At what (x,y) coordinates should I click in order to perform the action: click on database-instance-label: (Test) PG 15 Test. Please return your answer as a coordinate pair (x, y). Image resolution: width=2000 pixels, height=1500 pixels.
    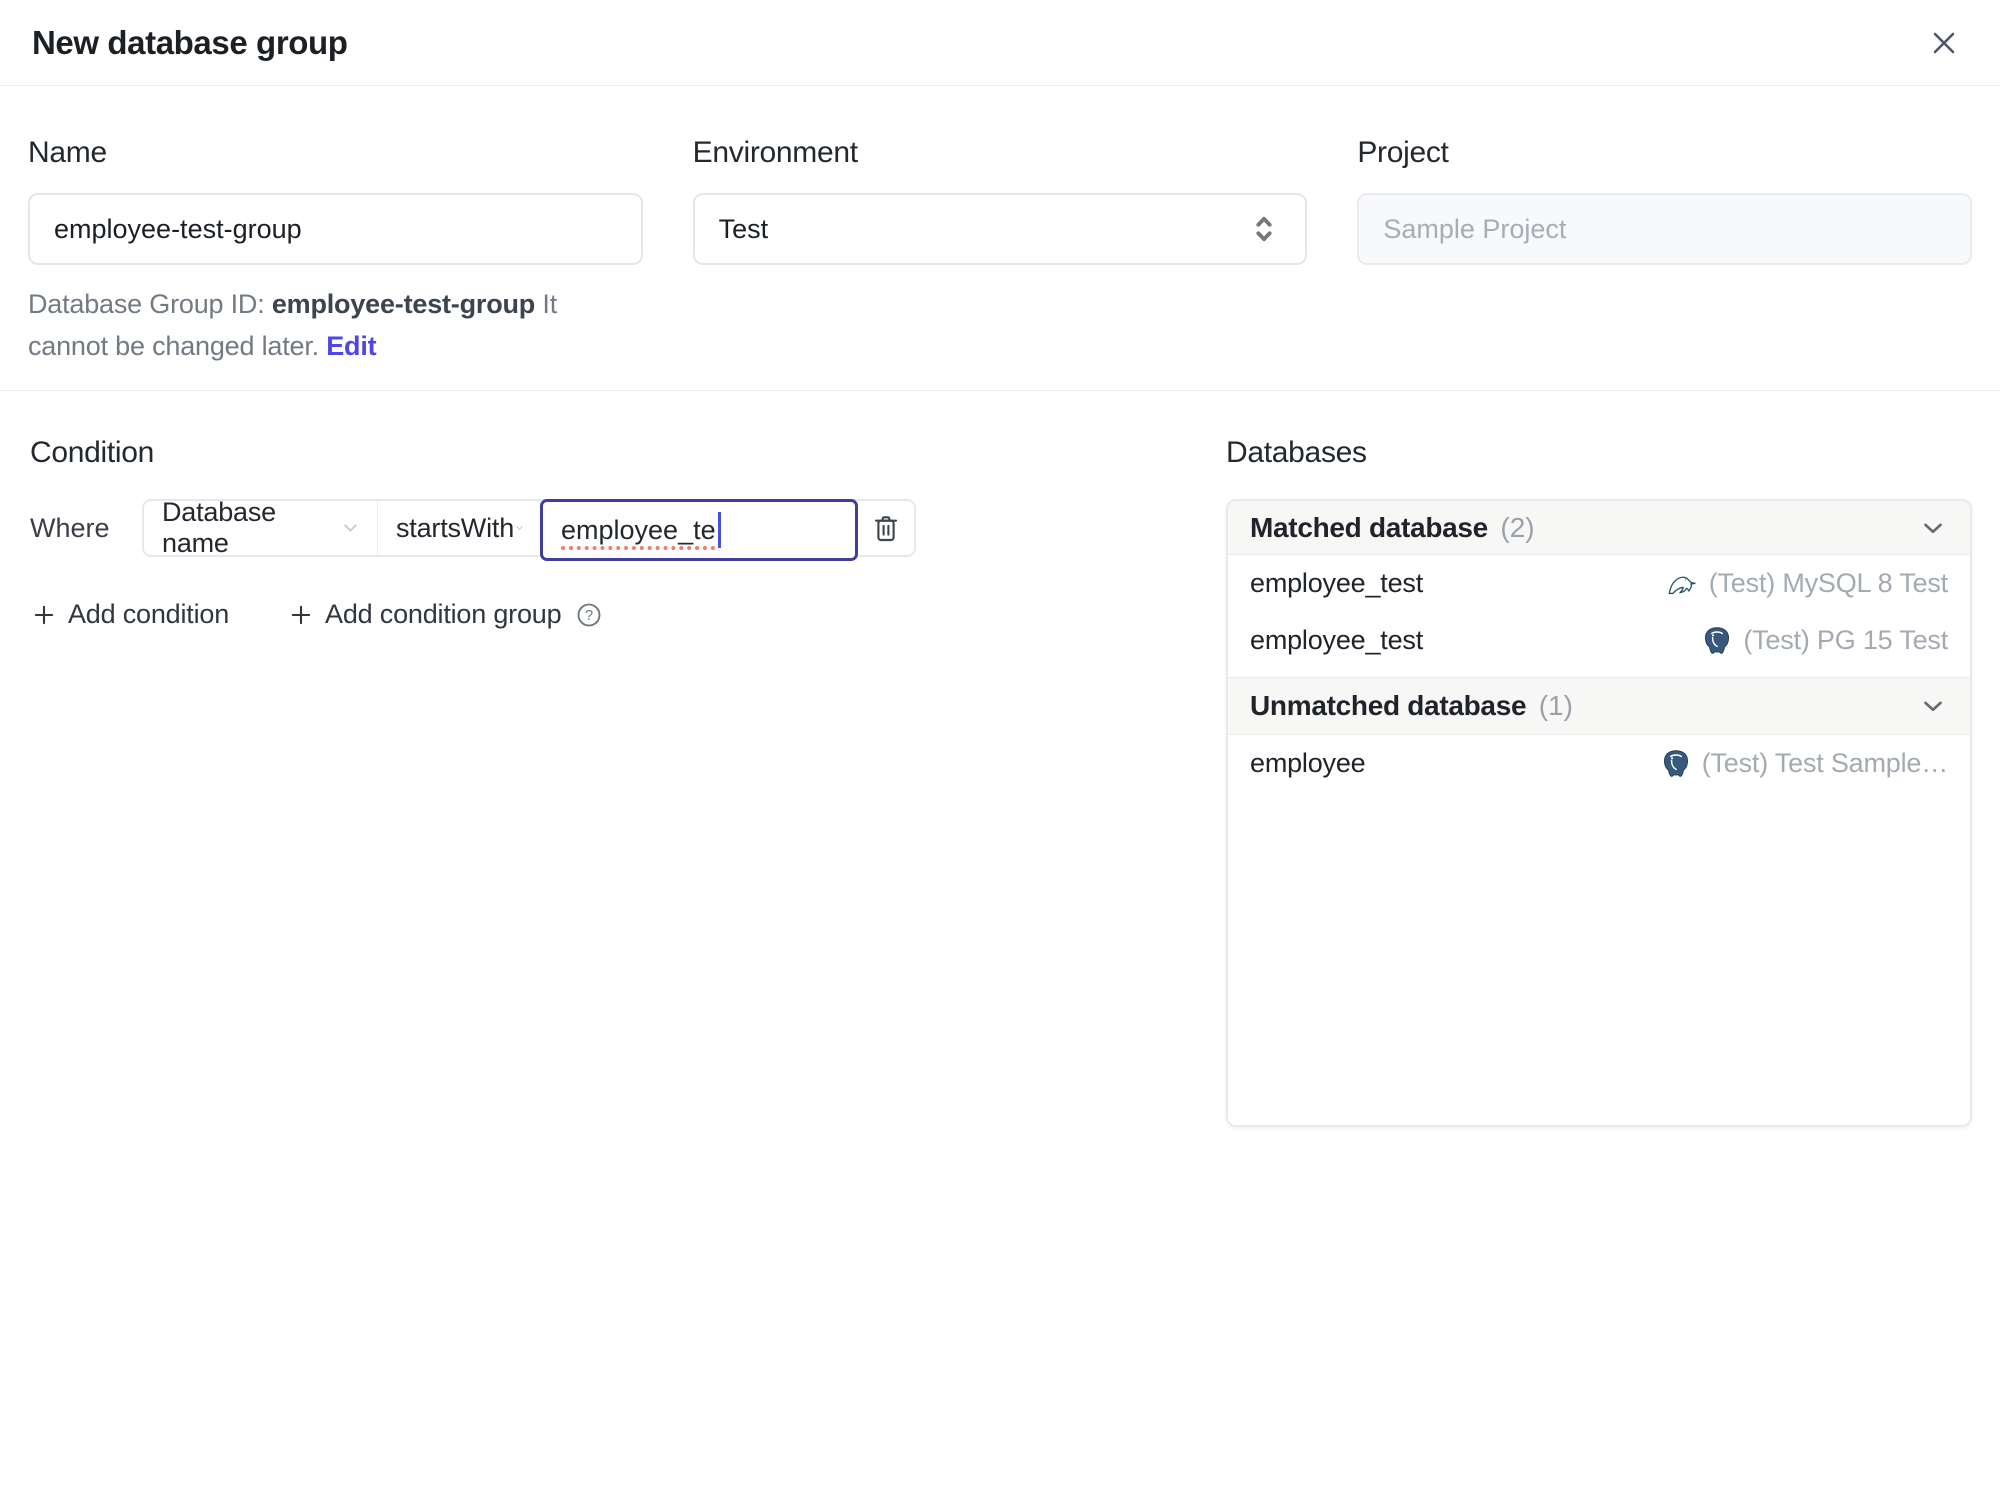
    Looking at the image, I should click on (1845, 640).